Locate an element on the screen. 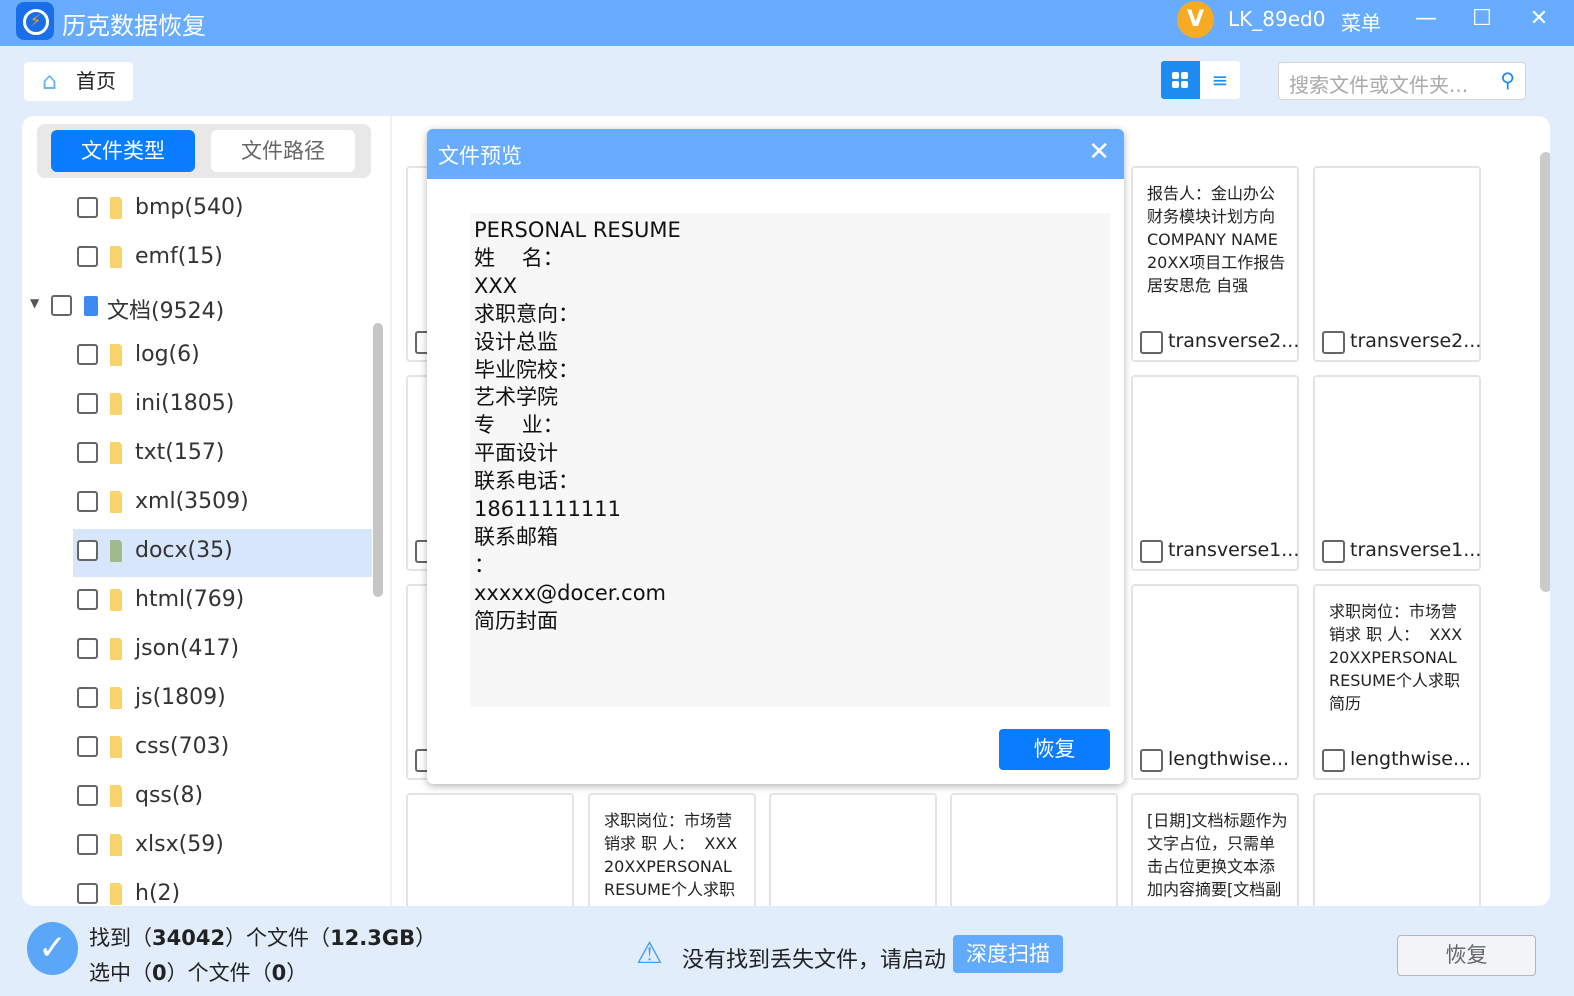  list-icon: ≡ is located at coordinates (1220, 80).